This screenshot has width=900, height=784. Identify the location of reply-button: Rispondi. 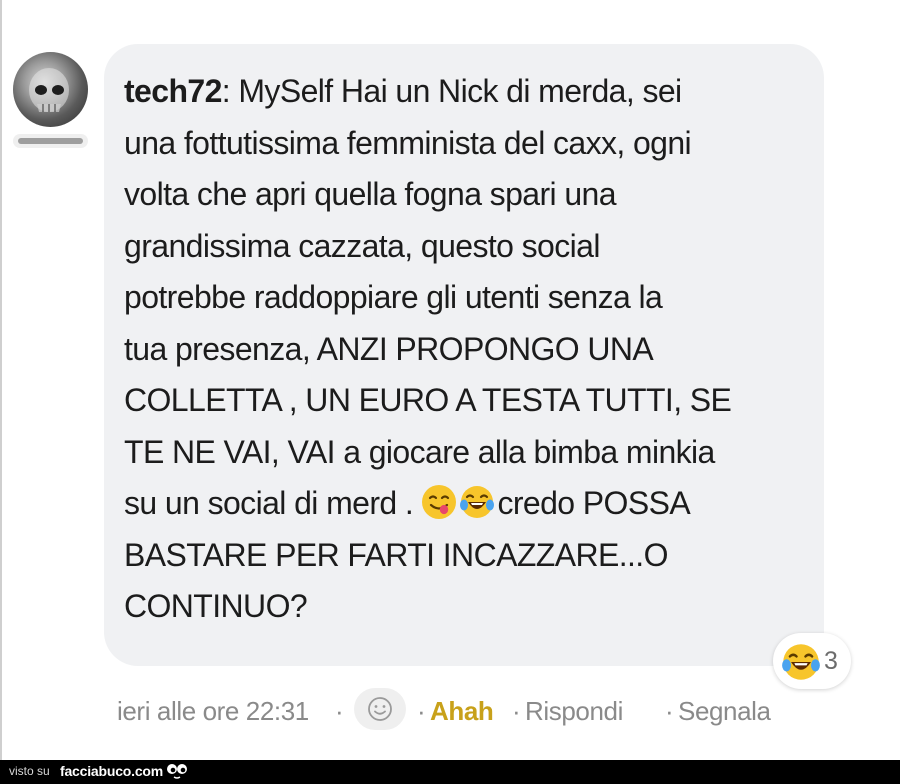
(574, 711).